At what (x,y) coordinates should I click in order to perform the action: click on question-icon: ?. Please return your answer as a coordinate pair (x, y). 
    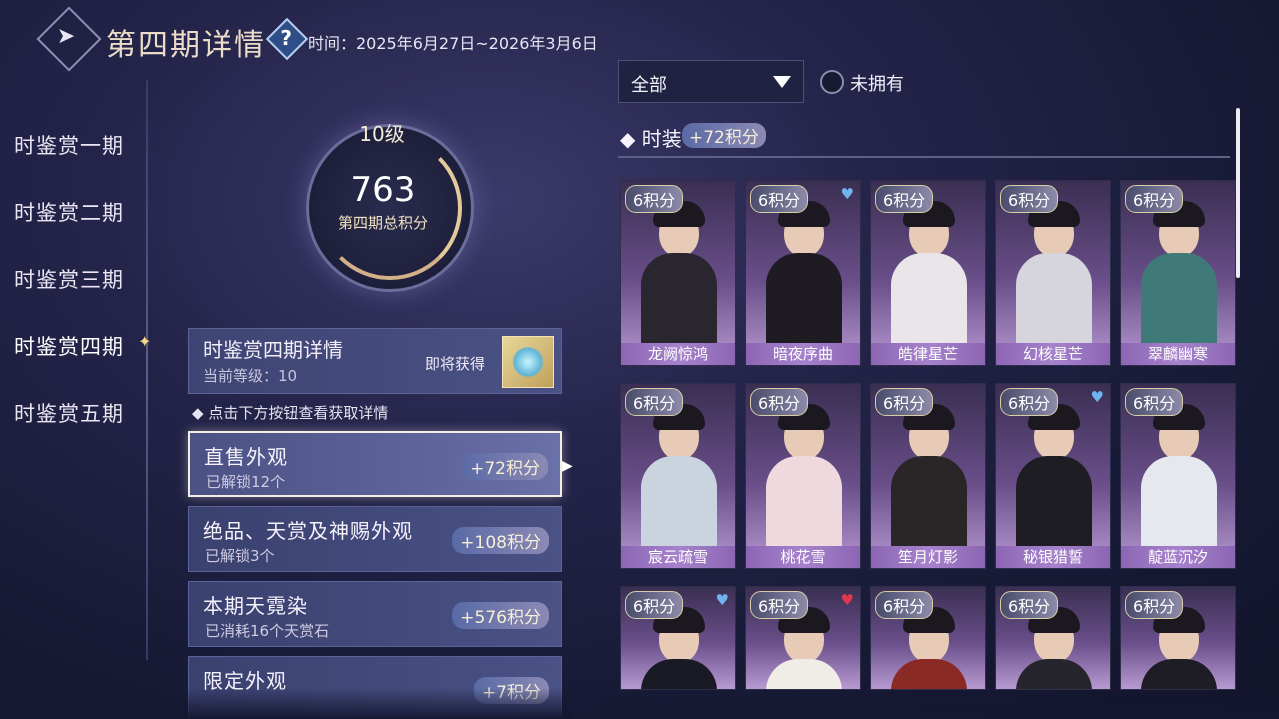
    Looking at the image, I should click on (286, 38).